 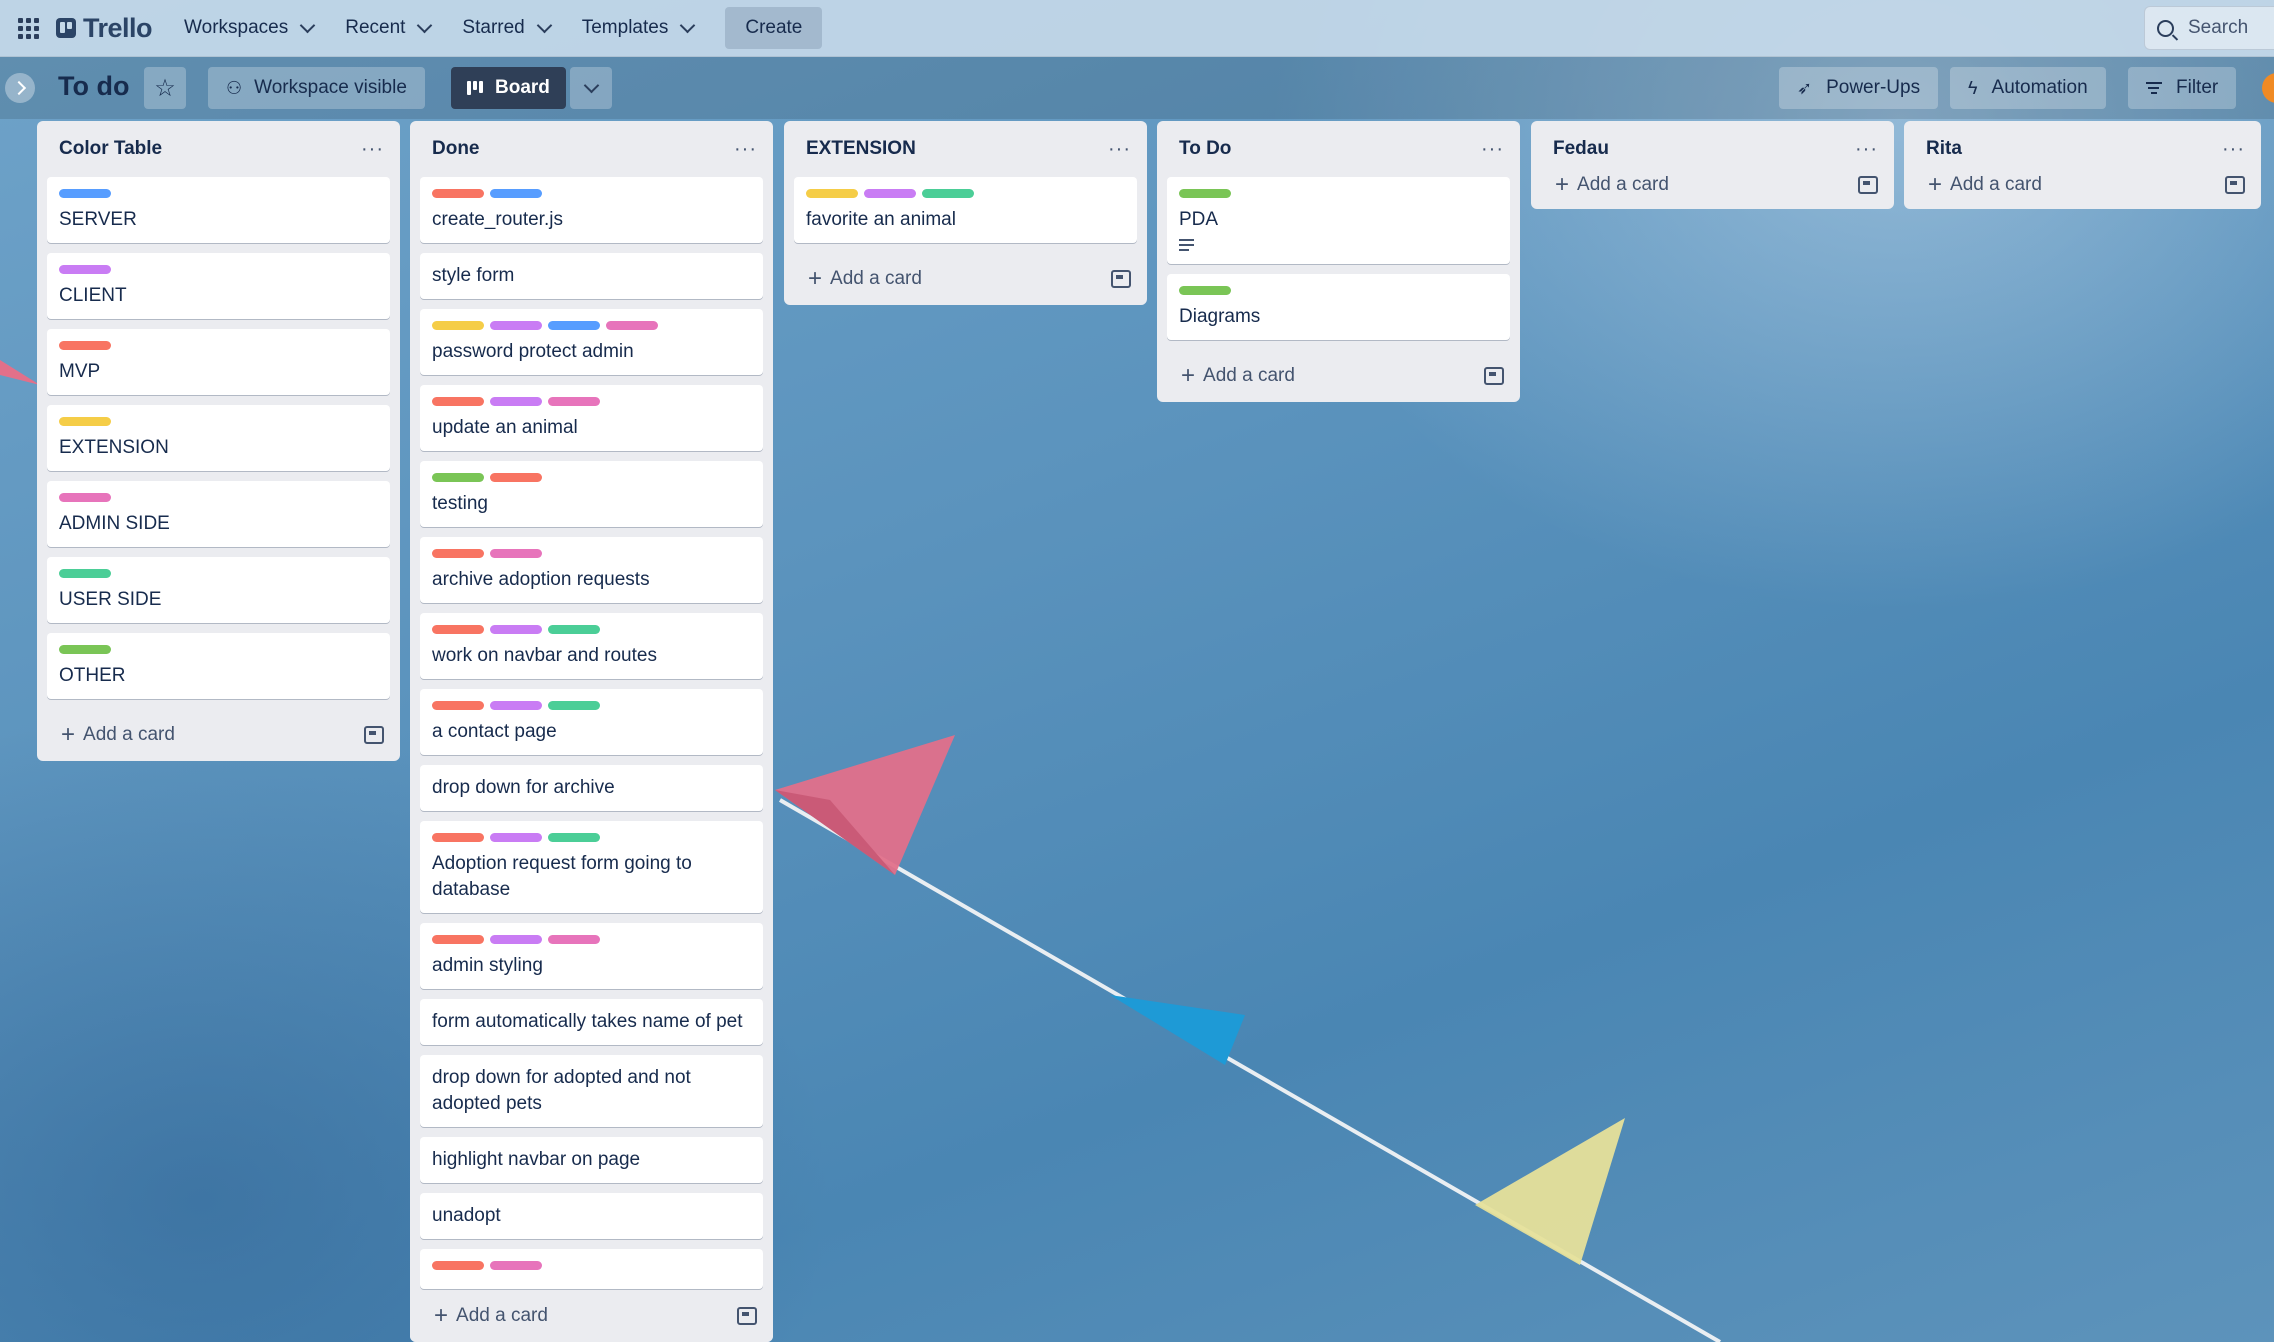 I want to click on card: admin styling, so click(x=591, y=956).